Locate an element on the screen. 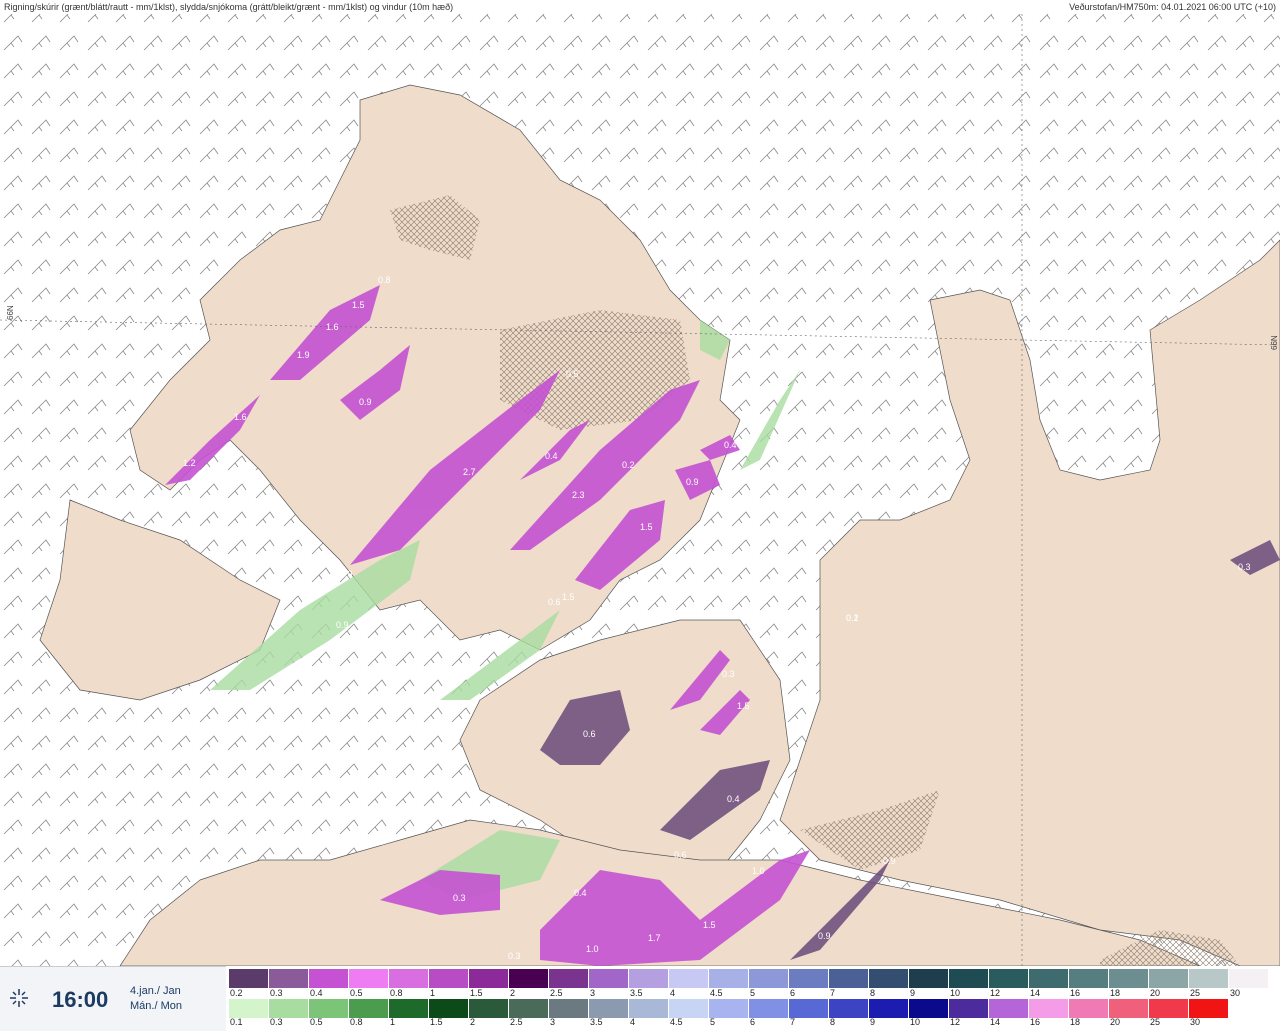 The image size is (1280, 1031). precip-label: 1.9 is located at coordinates (303, 355).